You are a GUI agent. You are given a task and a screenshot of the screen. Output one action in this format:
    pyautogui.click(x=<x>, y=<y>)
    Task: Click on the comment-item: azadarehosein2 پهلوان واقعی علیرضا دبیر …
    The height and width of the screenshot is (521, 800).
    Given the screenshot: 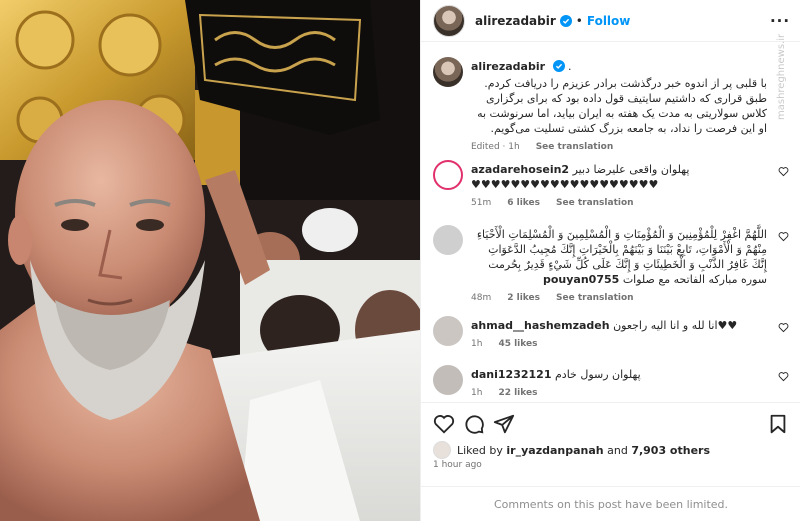 What is the action you would take?
    pyautogui.click(x=611, y=190)
    